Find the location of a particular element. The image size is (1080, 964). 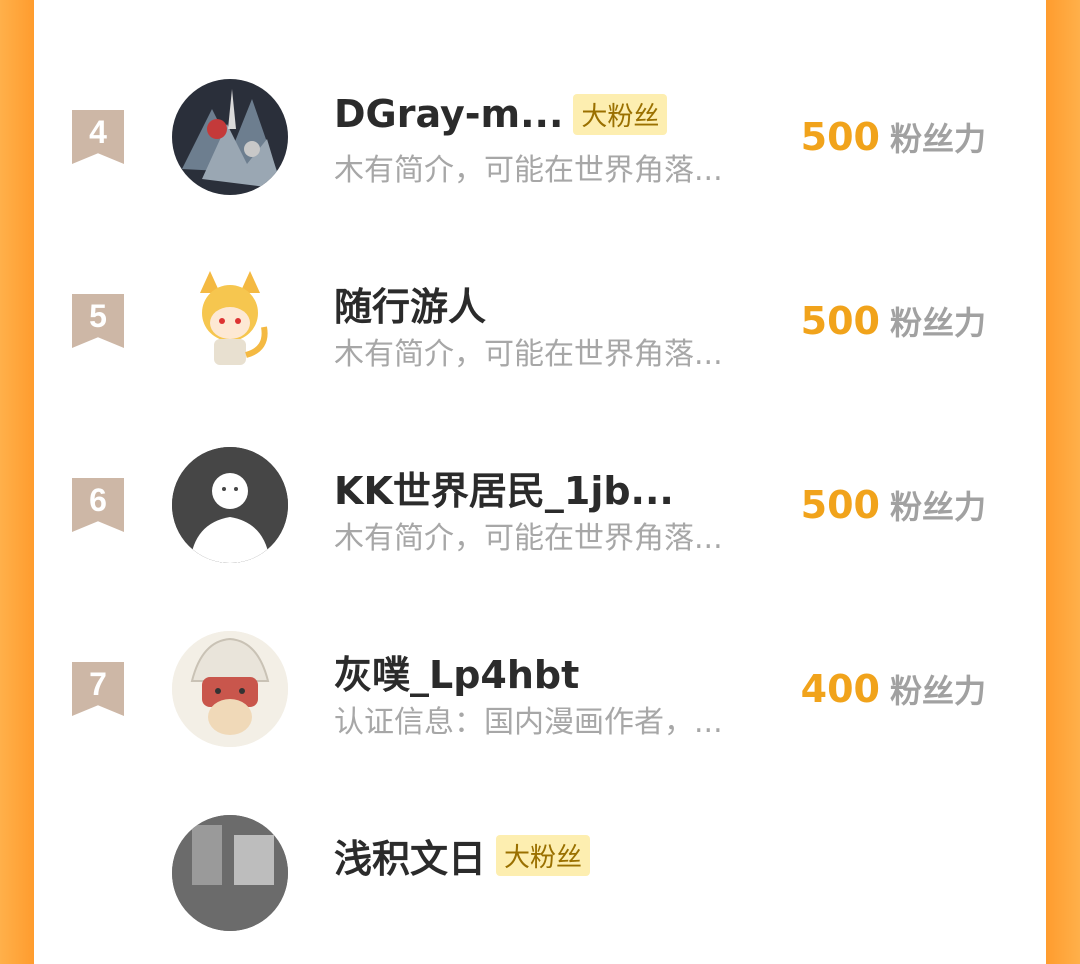

name-line: 灰噗_Lp4hbt is located at coordinates (456, 671).